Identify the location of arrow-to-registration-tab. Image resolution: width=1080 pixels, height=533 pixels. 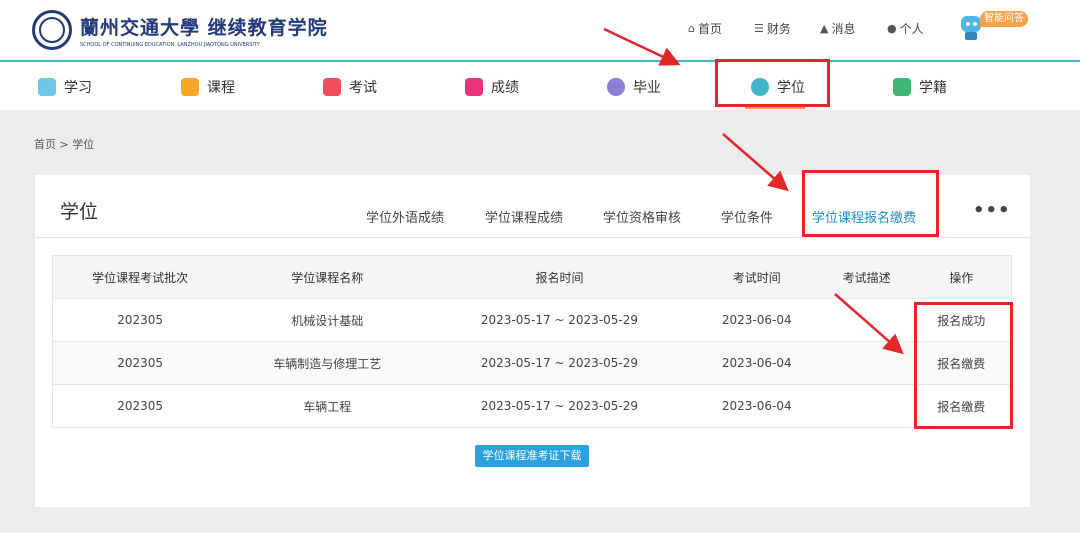
(755, 162).